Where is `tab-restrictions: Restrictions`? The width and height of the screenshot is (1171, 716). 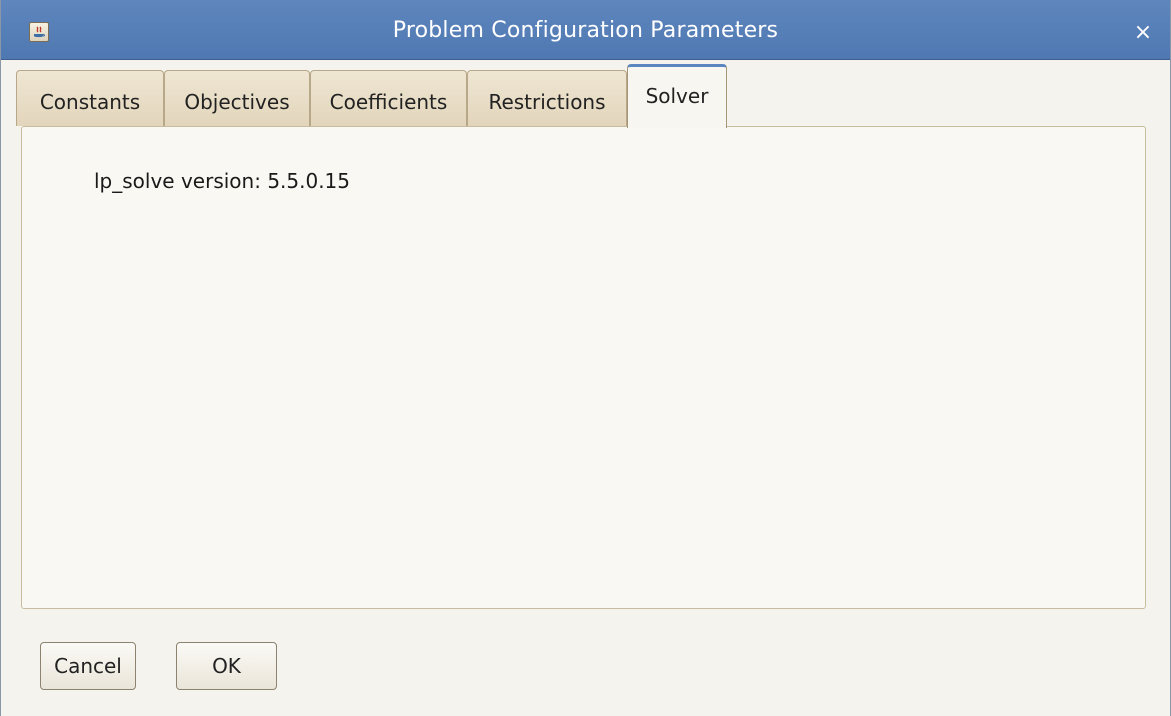
tab-restrictions: Restrictions is located at coordinates (547, 98).